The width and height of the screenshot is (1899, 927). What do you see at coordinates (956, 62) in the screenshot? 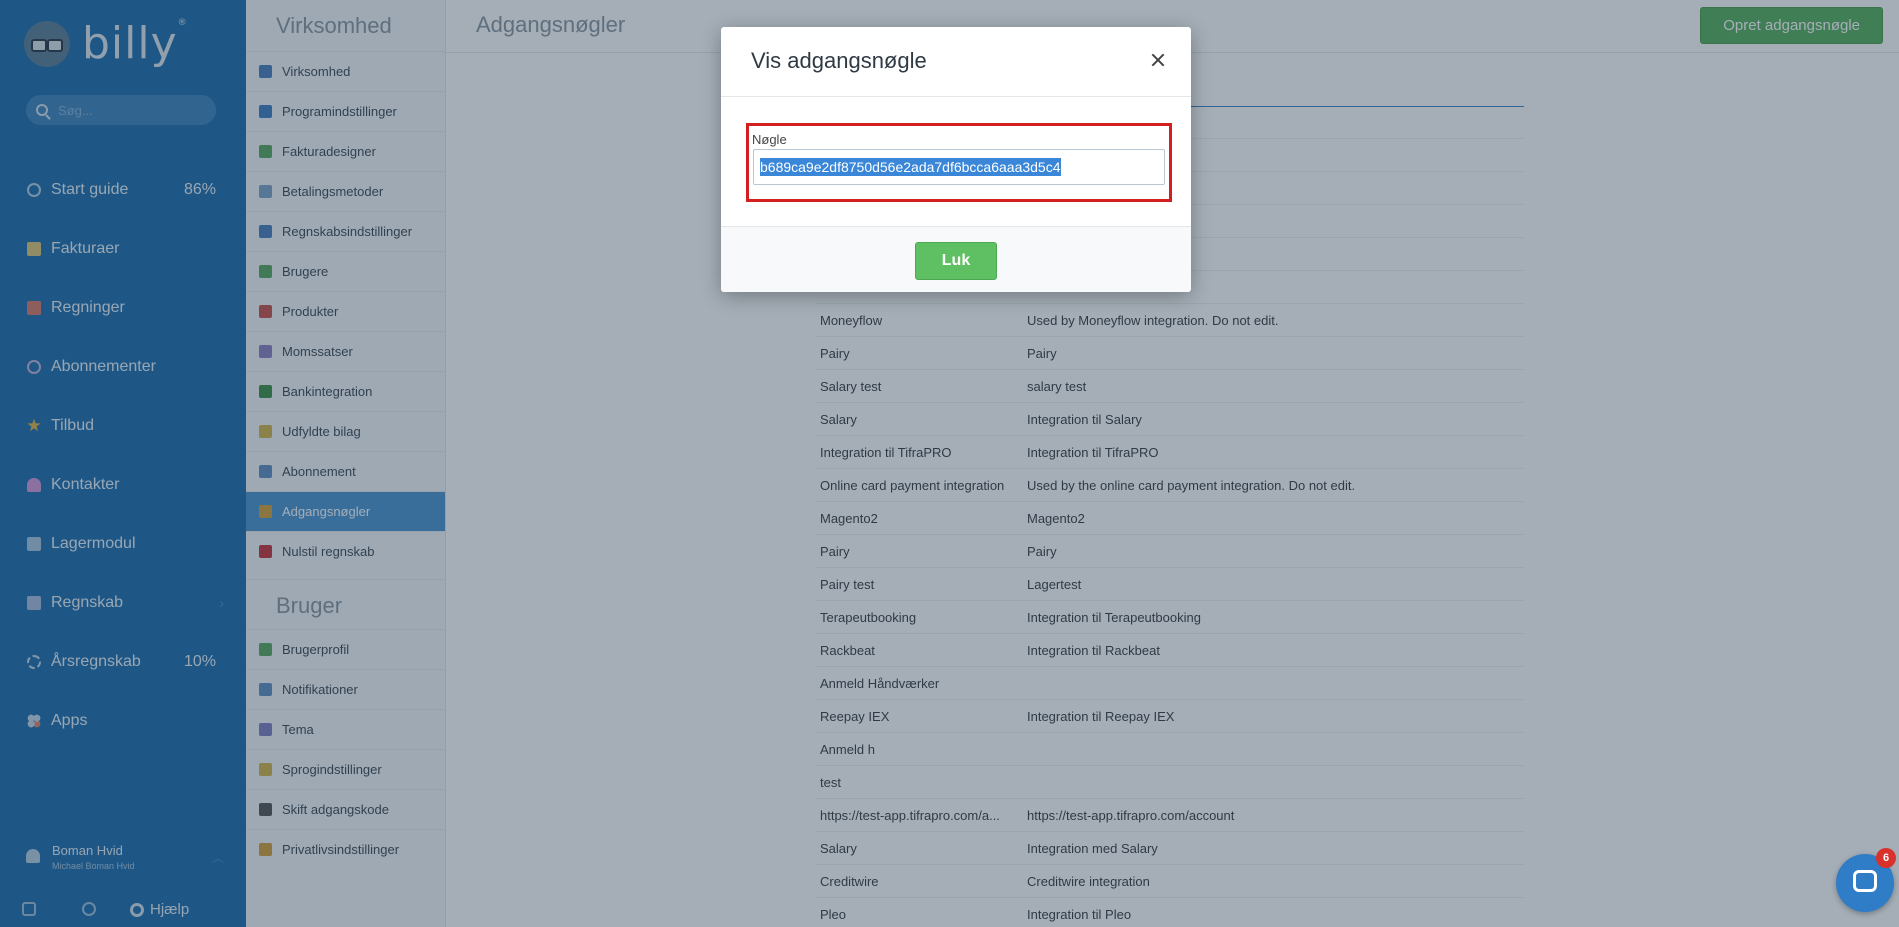
I see `dialog-header: Vis adgangsnøgle` at bounding box center [956, 62].